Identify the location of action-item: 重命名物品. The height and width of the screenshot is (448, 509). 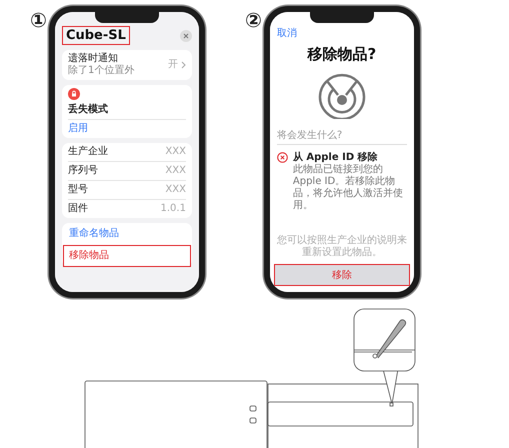
(126, 234).